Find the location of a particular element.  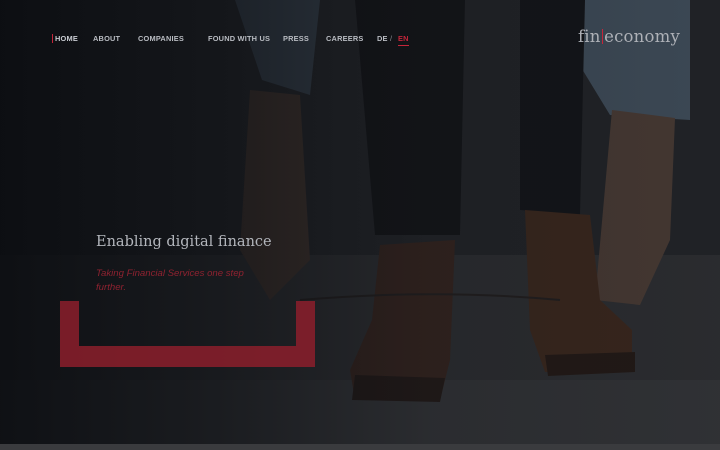

logo-text-economy: economy is located at coordinates (642, 36).